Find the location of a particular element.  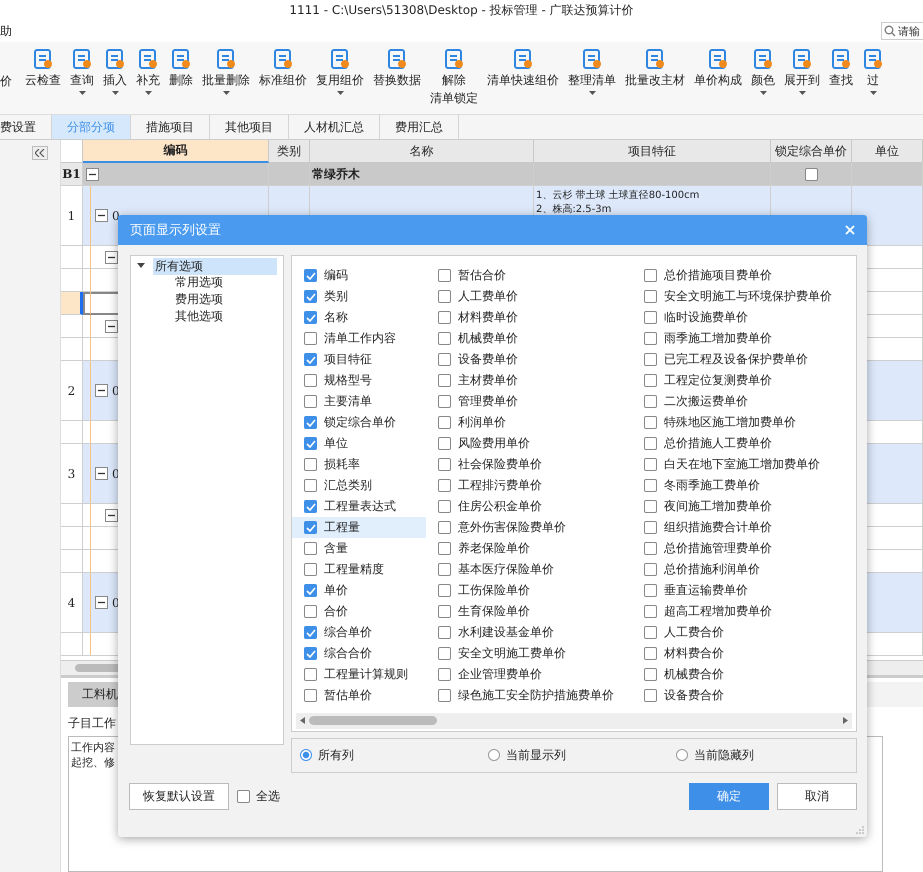

row-number: 1 is located at coordinates (72, 215).